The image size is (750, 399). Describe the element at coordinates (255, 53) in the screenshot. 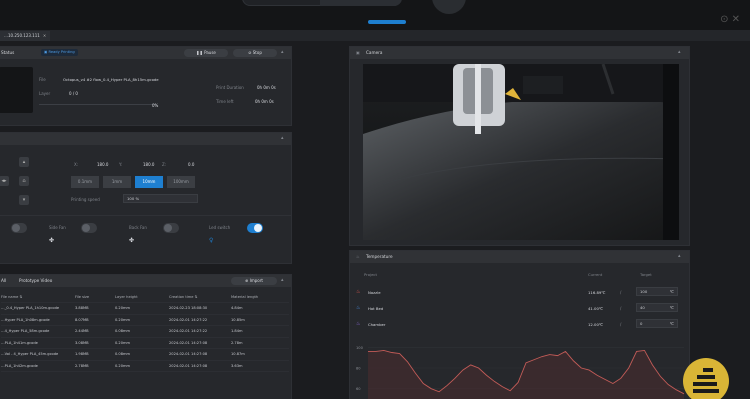

I see `stop-button: ⊘ Stop` at that location.